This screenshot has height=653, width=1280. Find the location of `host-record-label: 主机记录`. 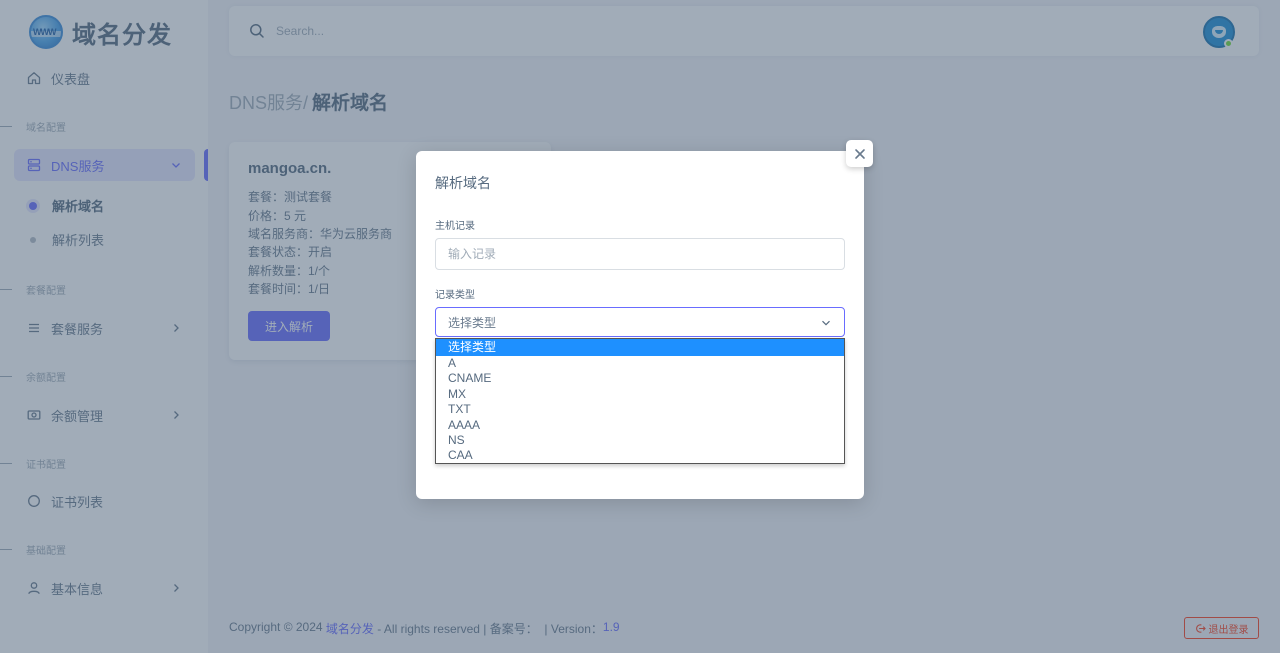

host-record-label: 主机记录 is located at coordinates (455, 226).